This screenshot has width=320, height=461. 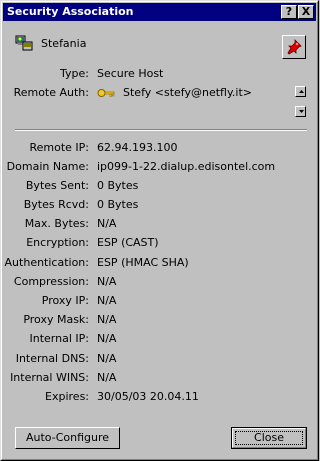 I want to click on pin-button, so click(x=294, y=47).